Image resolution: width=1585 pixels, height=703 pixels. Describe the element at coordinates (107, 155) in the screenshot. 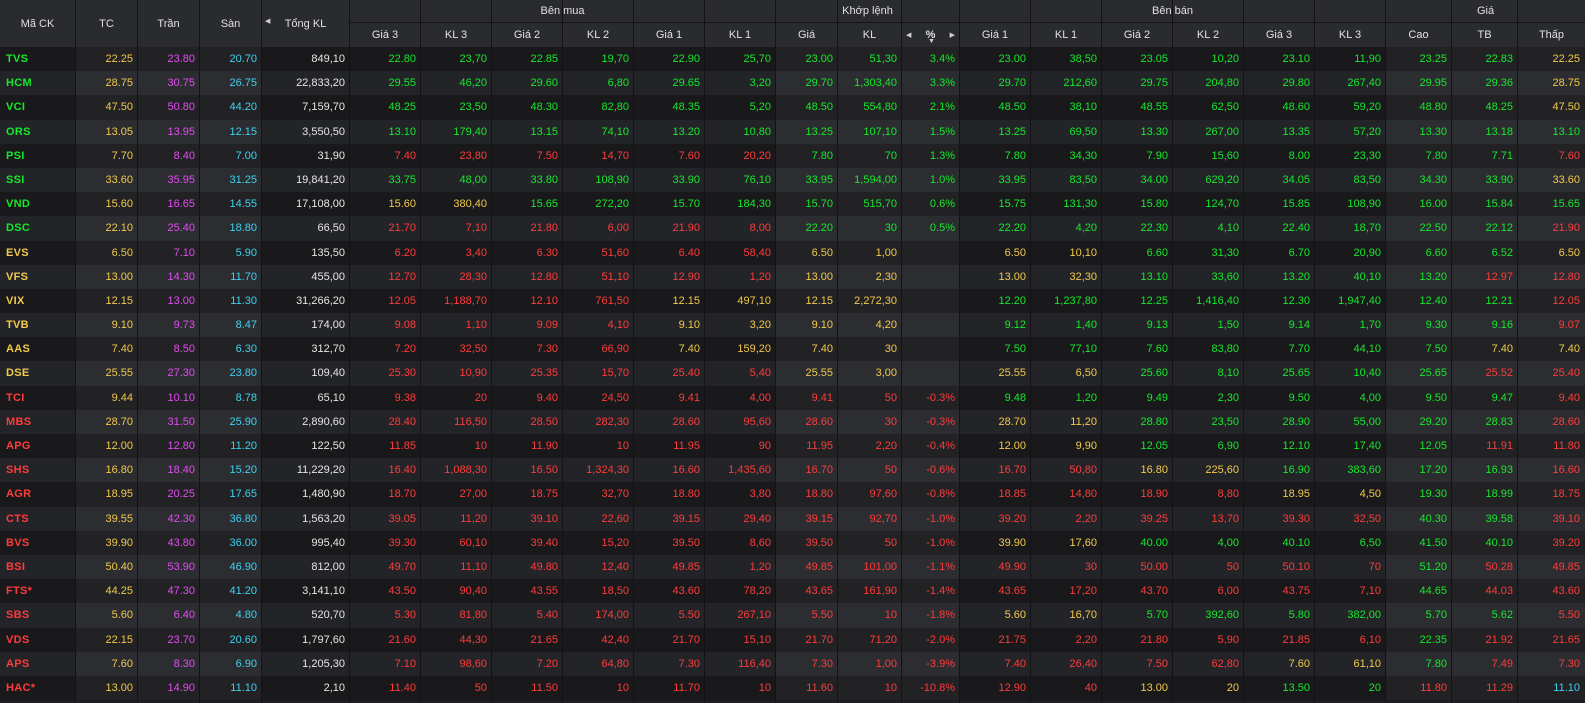

I see `ref-price-cell: 7.70` at that location.